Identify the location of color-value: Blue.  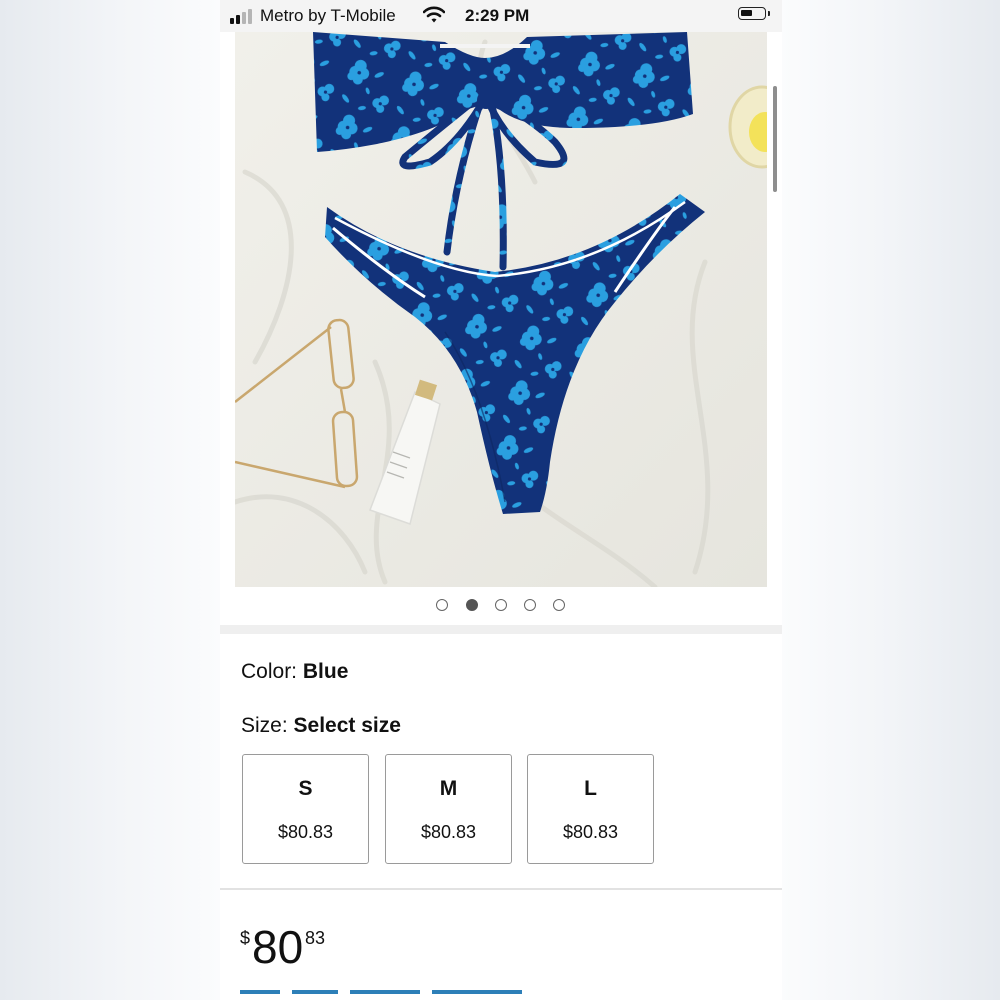
(325, 671).